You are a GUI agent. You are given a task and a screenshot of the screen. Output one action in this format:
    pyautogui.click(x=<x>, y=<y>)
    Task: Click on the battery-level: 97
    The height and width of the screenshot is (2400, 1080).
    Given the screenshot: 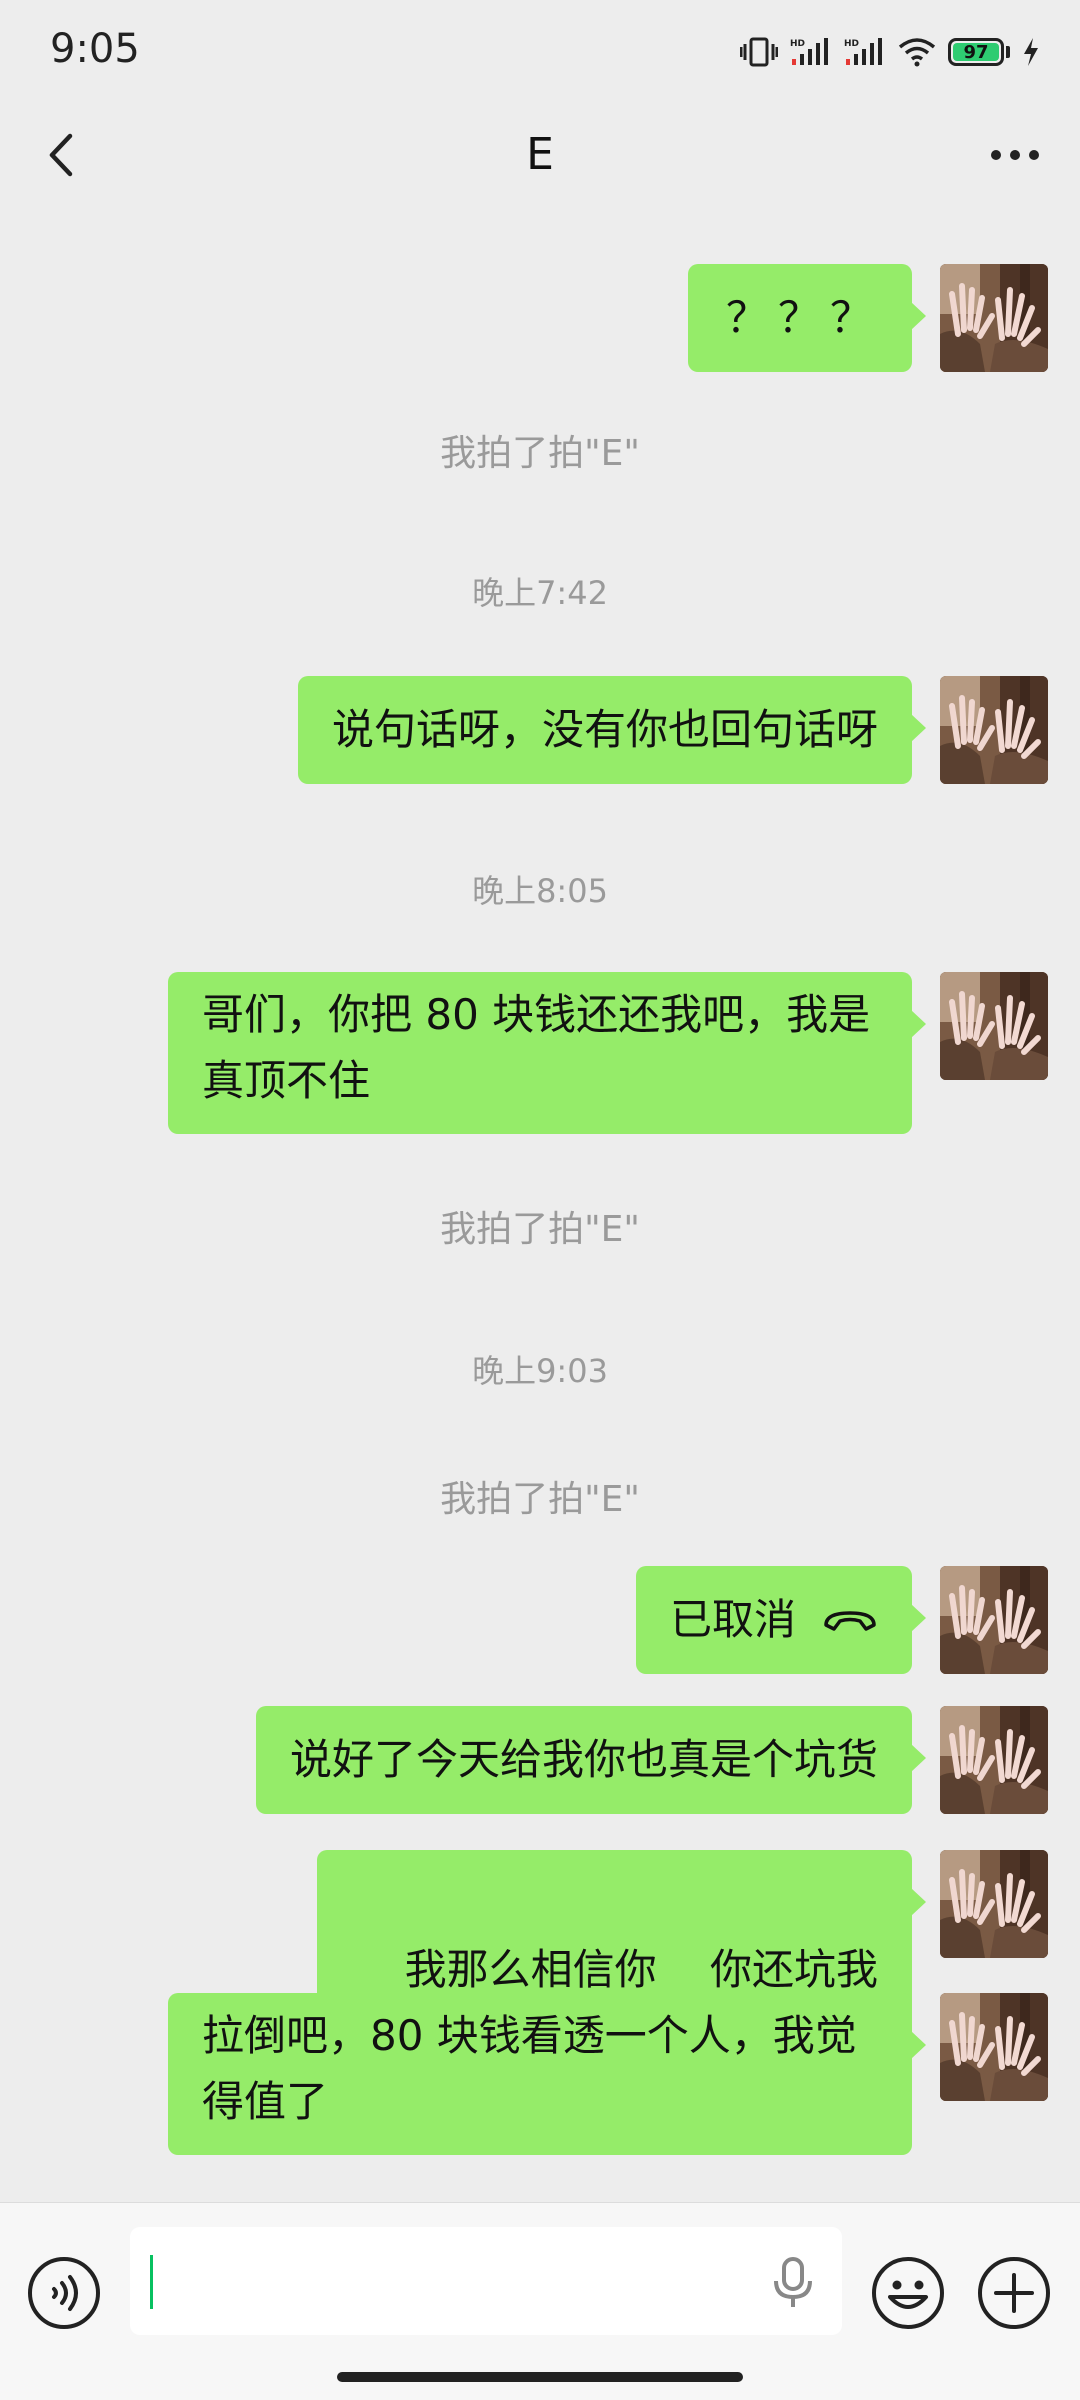 What is the action you would take?
    pyautogui.click(x=976, y=52)
    